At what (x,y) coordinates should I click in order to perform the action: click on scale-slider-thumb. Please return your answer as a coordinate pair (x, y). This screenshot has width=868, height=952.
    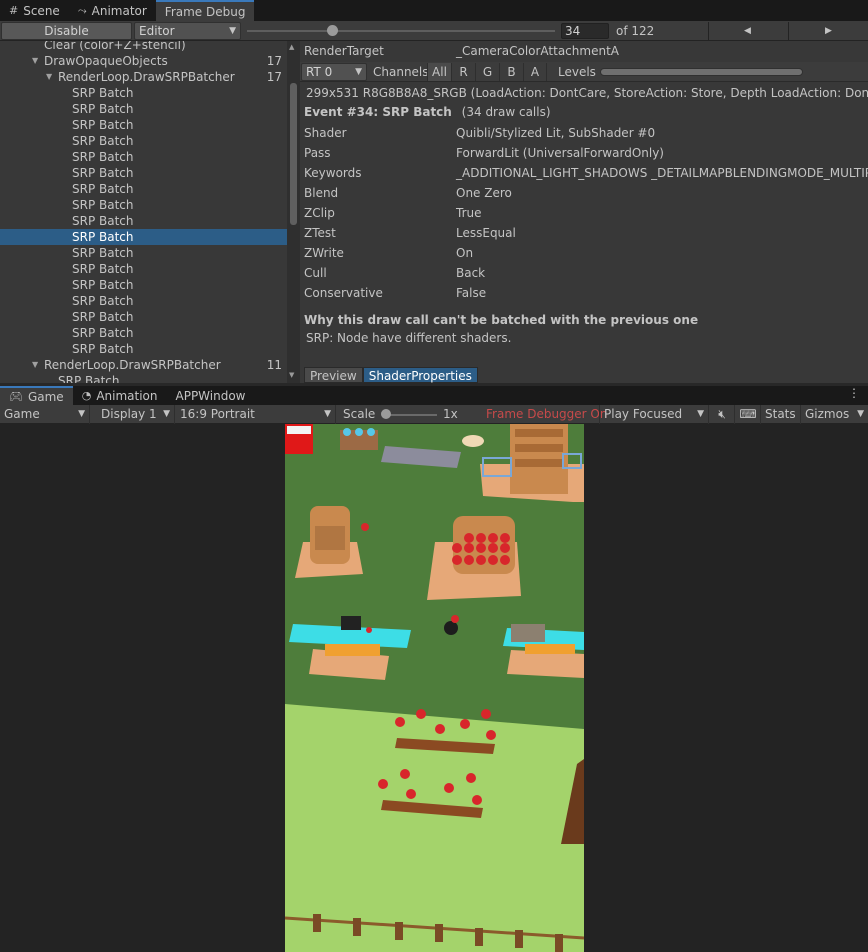
    Looking at the image, I should click on (386, 414).